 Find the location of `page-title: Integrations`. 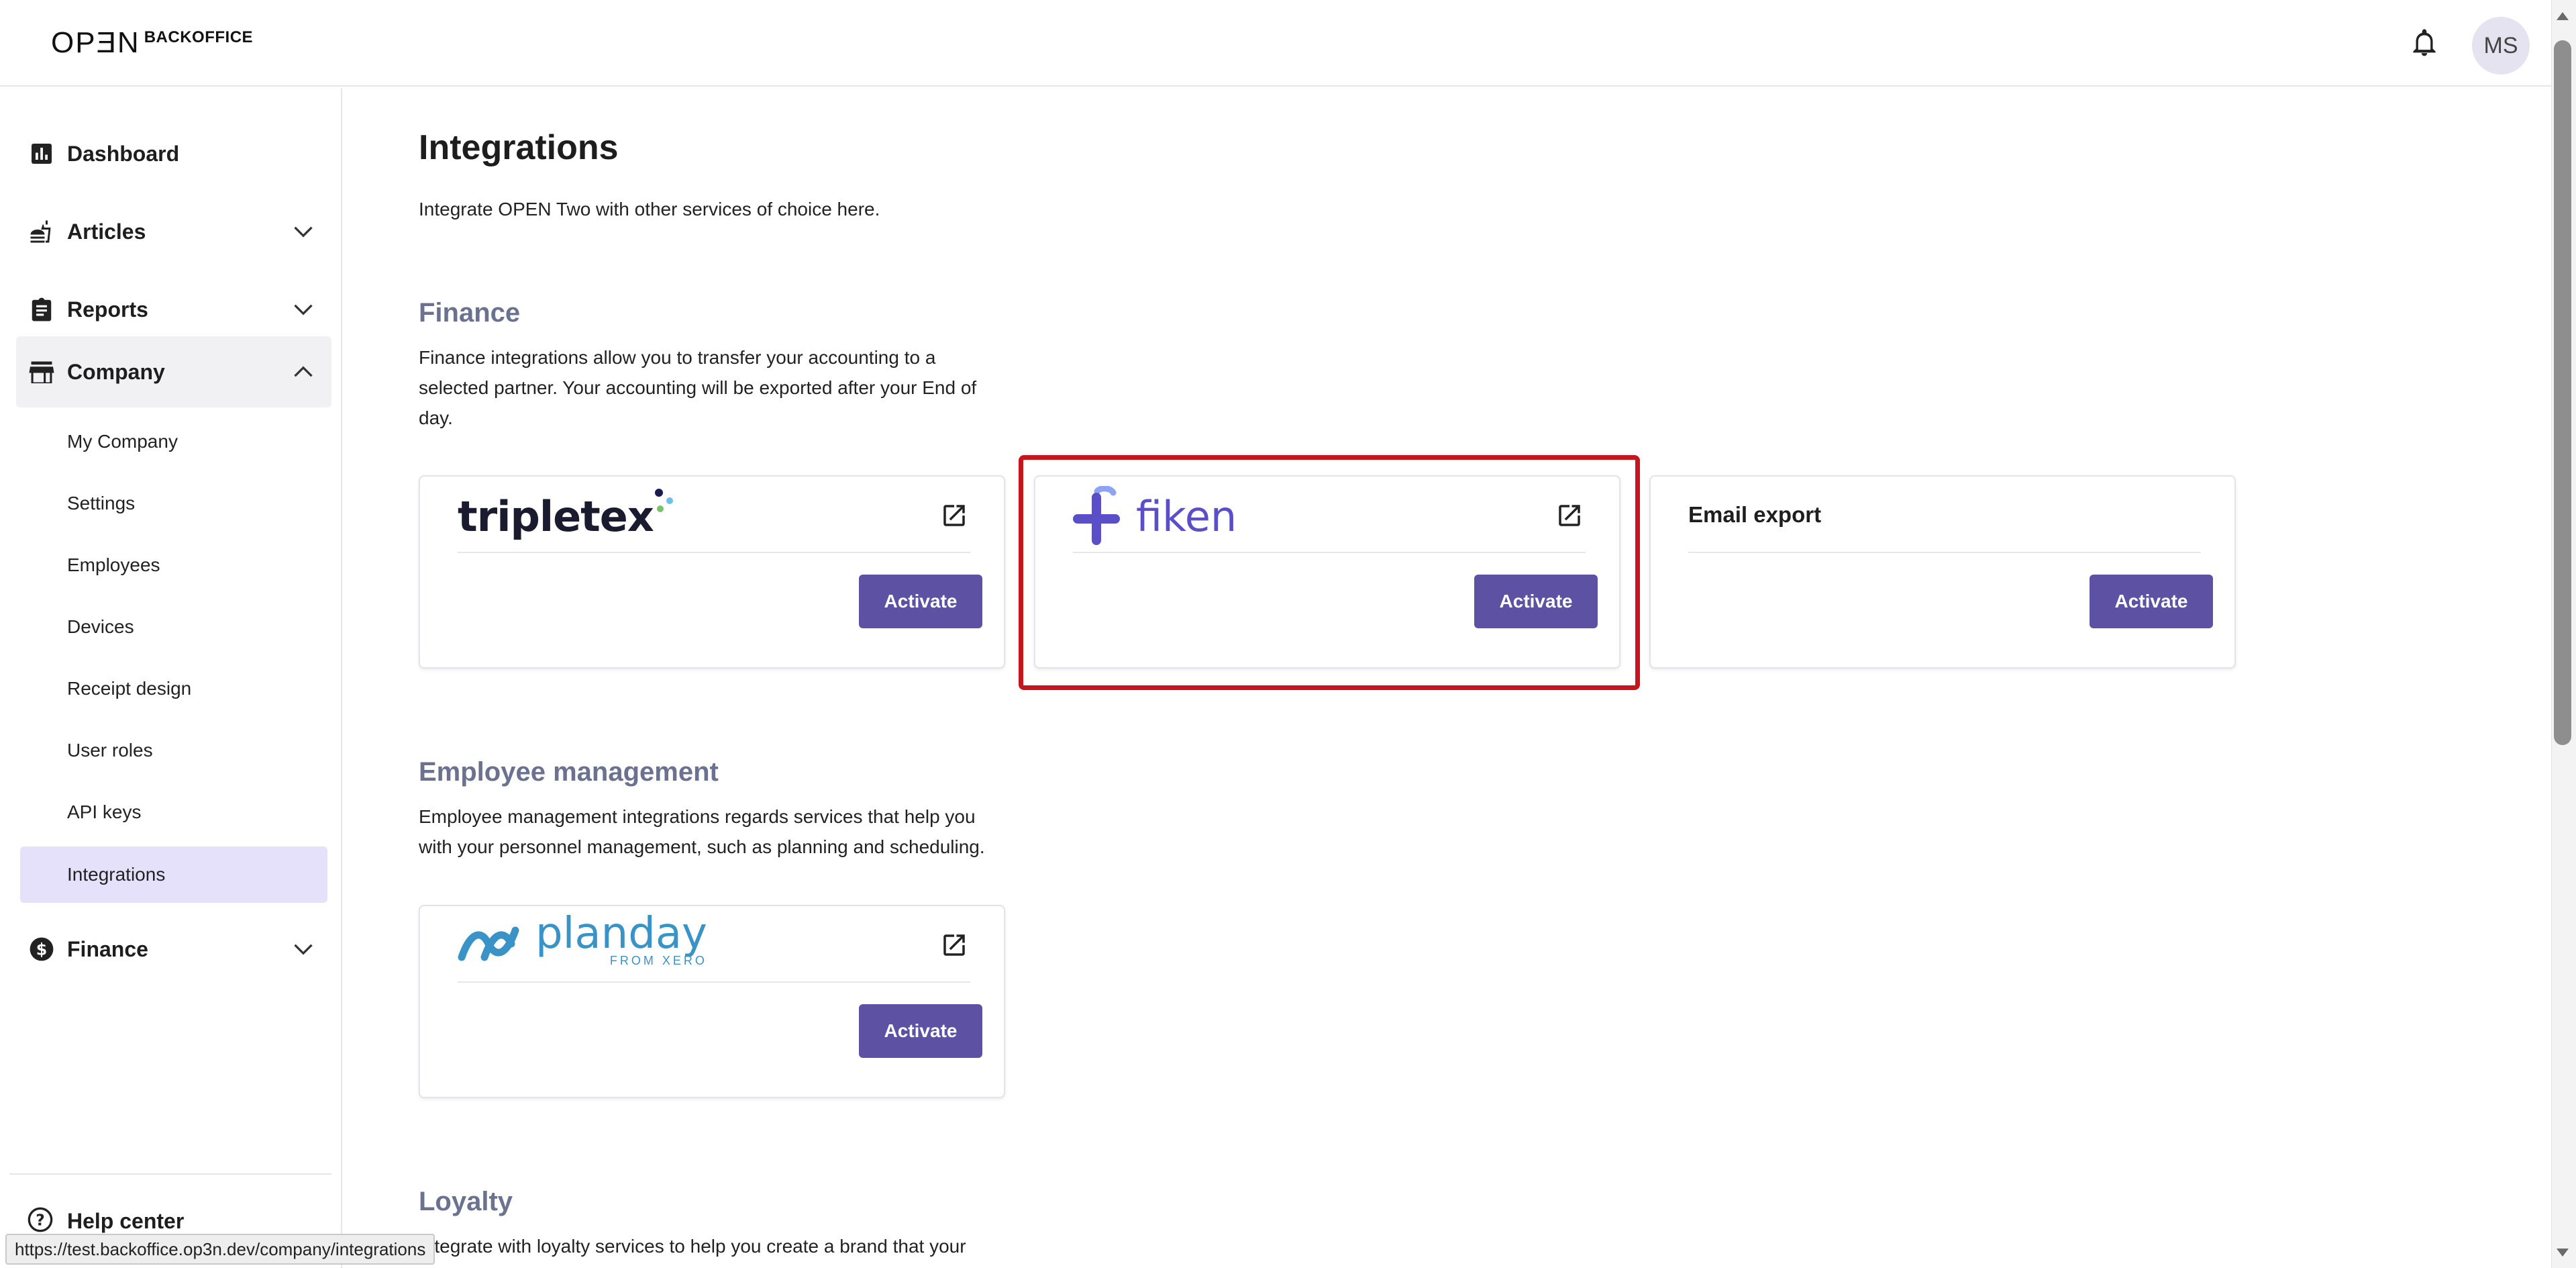

page-title: Integrations is located at coordinates (519, 147).